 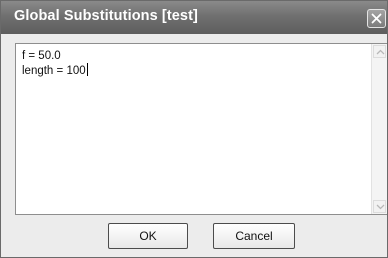 I want to click on dialog-title: Global Substitutions [test], so click(x=106, y=16).